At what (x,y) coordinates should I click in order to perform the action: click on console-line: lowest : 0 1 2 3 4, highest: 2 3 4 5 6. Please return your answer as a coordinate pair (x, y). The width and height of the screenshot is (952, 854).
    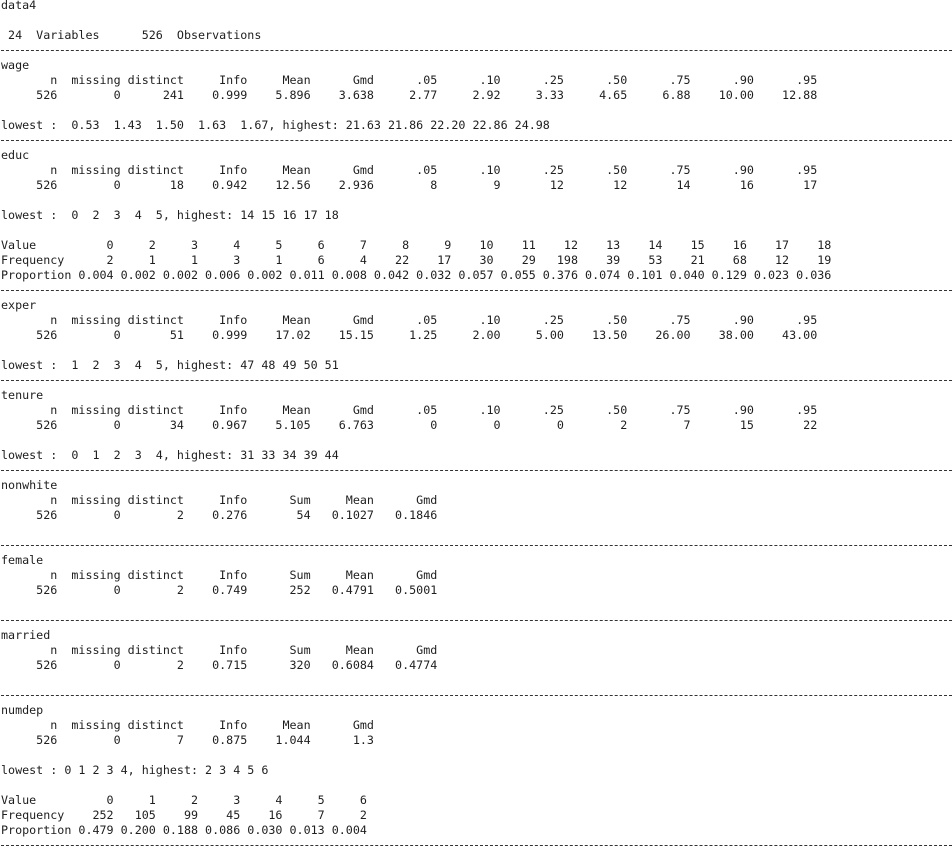
    Looking at the image, I should click on (135, 770).